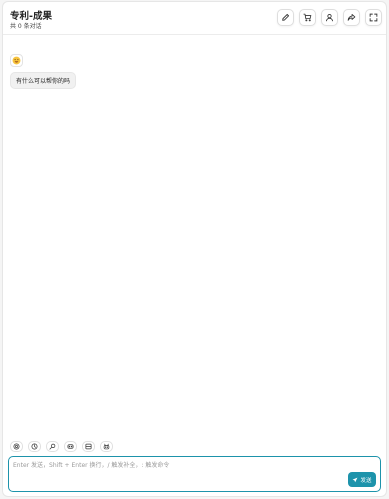 The width and height of the screenshot is (389, 499). I want to click on send-button: 发送, so click(362, 479).